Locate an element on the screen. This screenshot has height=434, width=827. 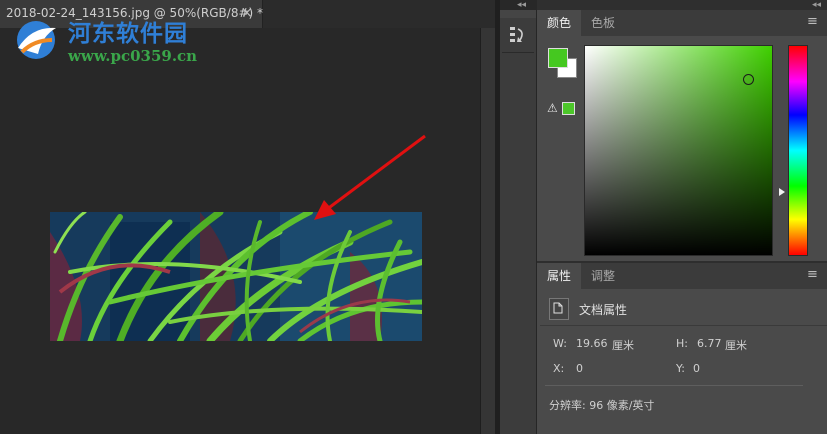
vertical-scrollbar is located at coordinates (488, 231).